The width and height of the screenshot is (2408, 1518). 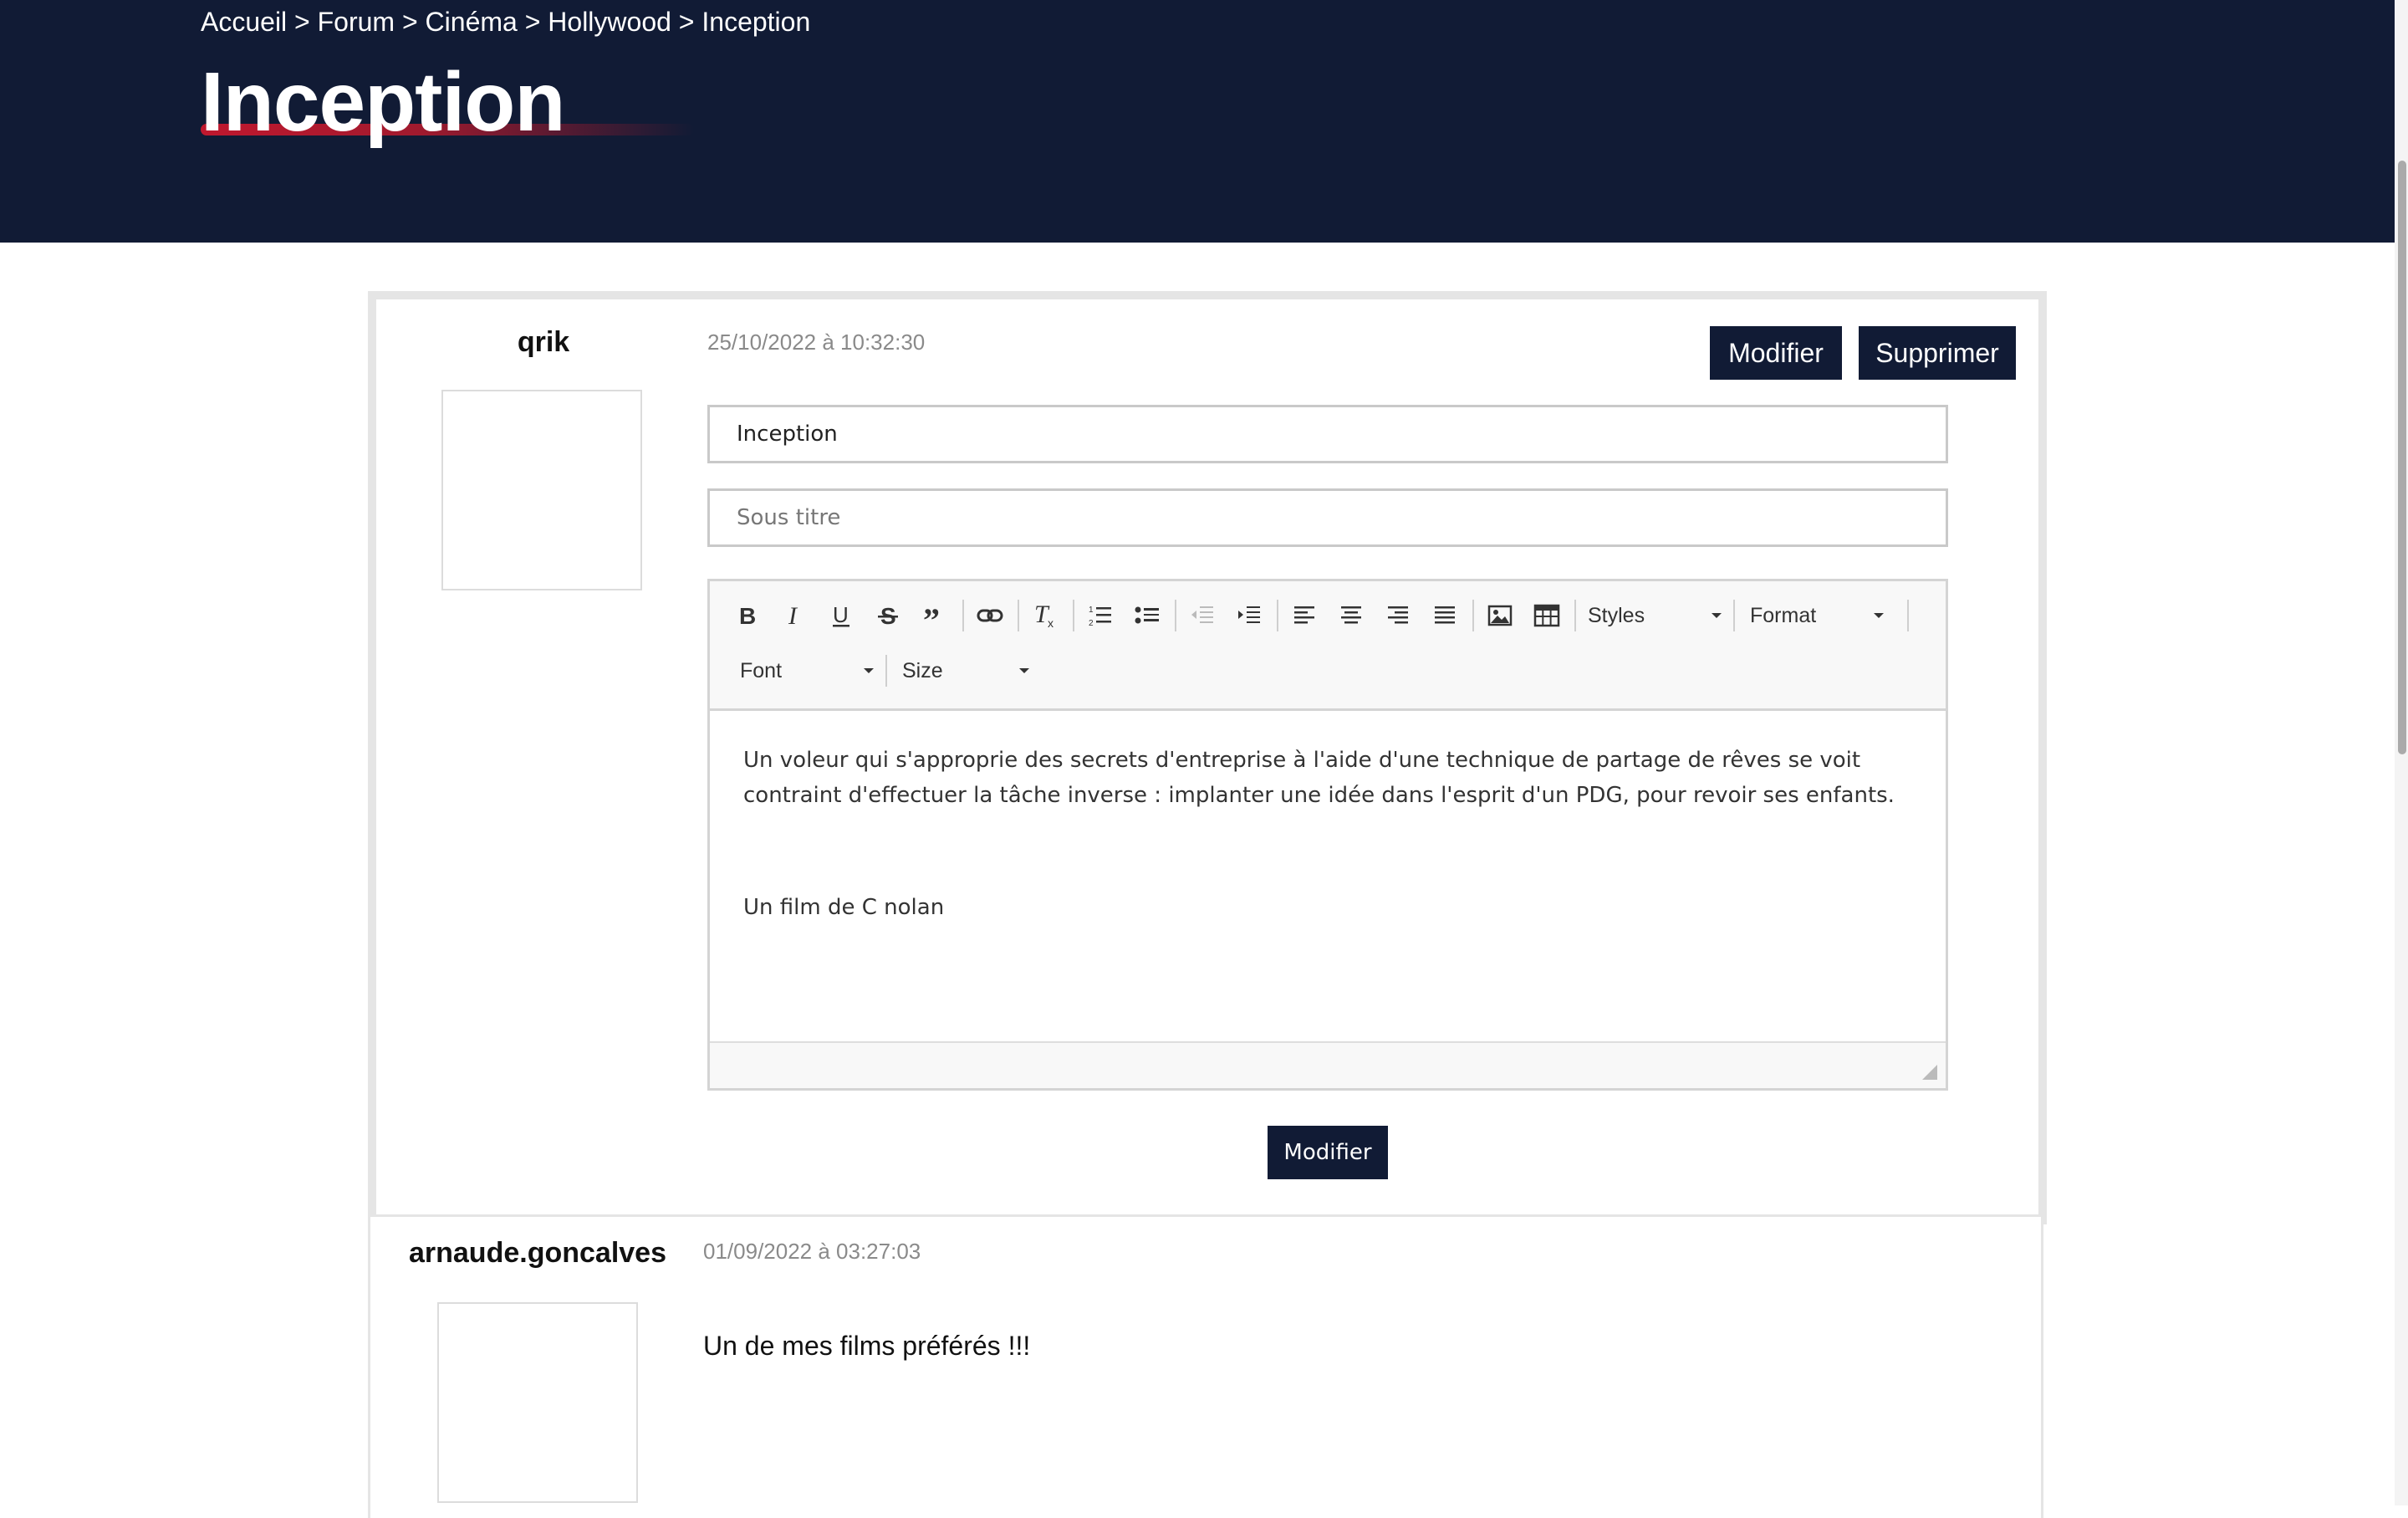 What do you see at coordinates (244, 22) in the screenshot?
I see `breadcrumb-link-accueil: Accueil` at bounding box center [244, 22].